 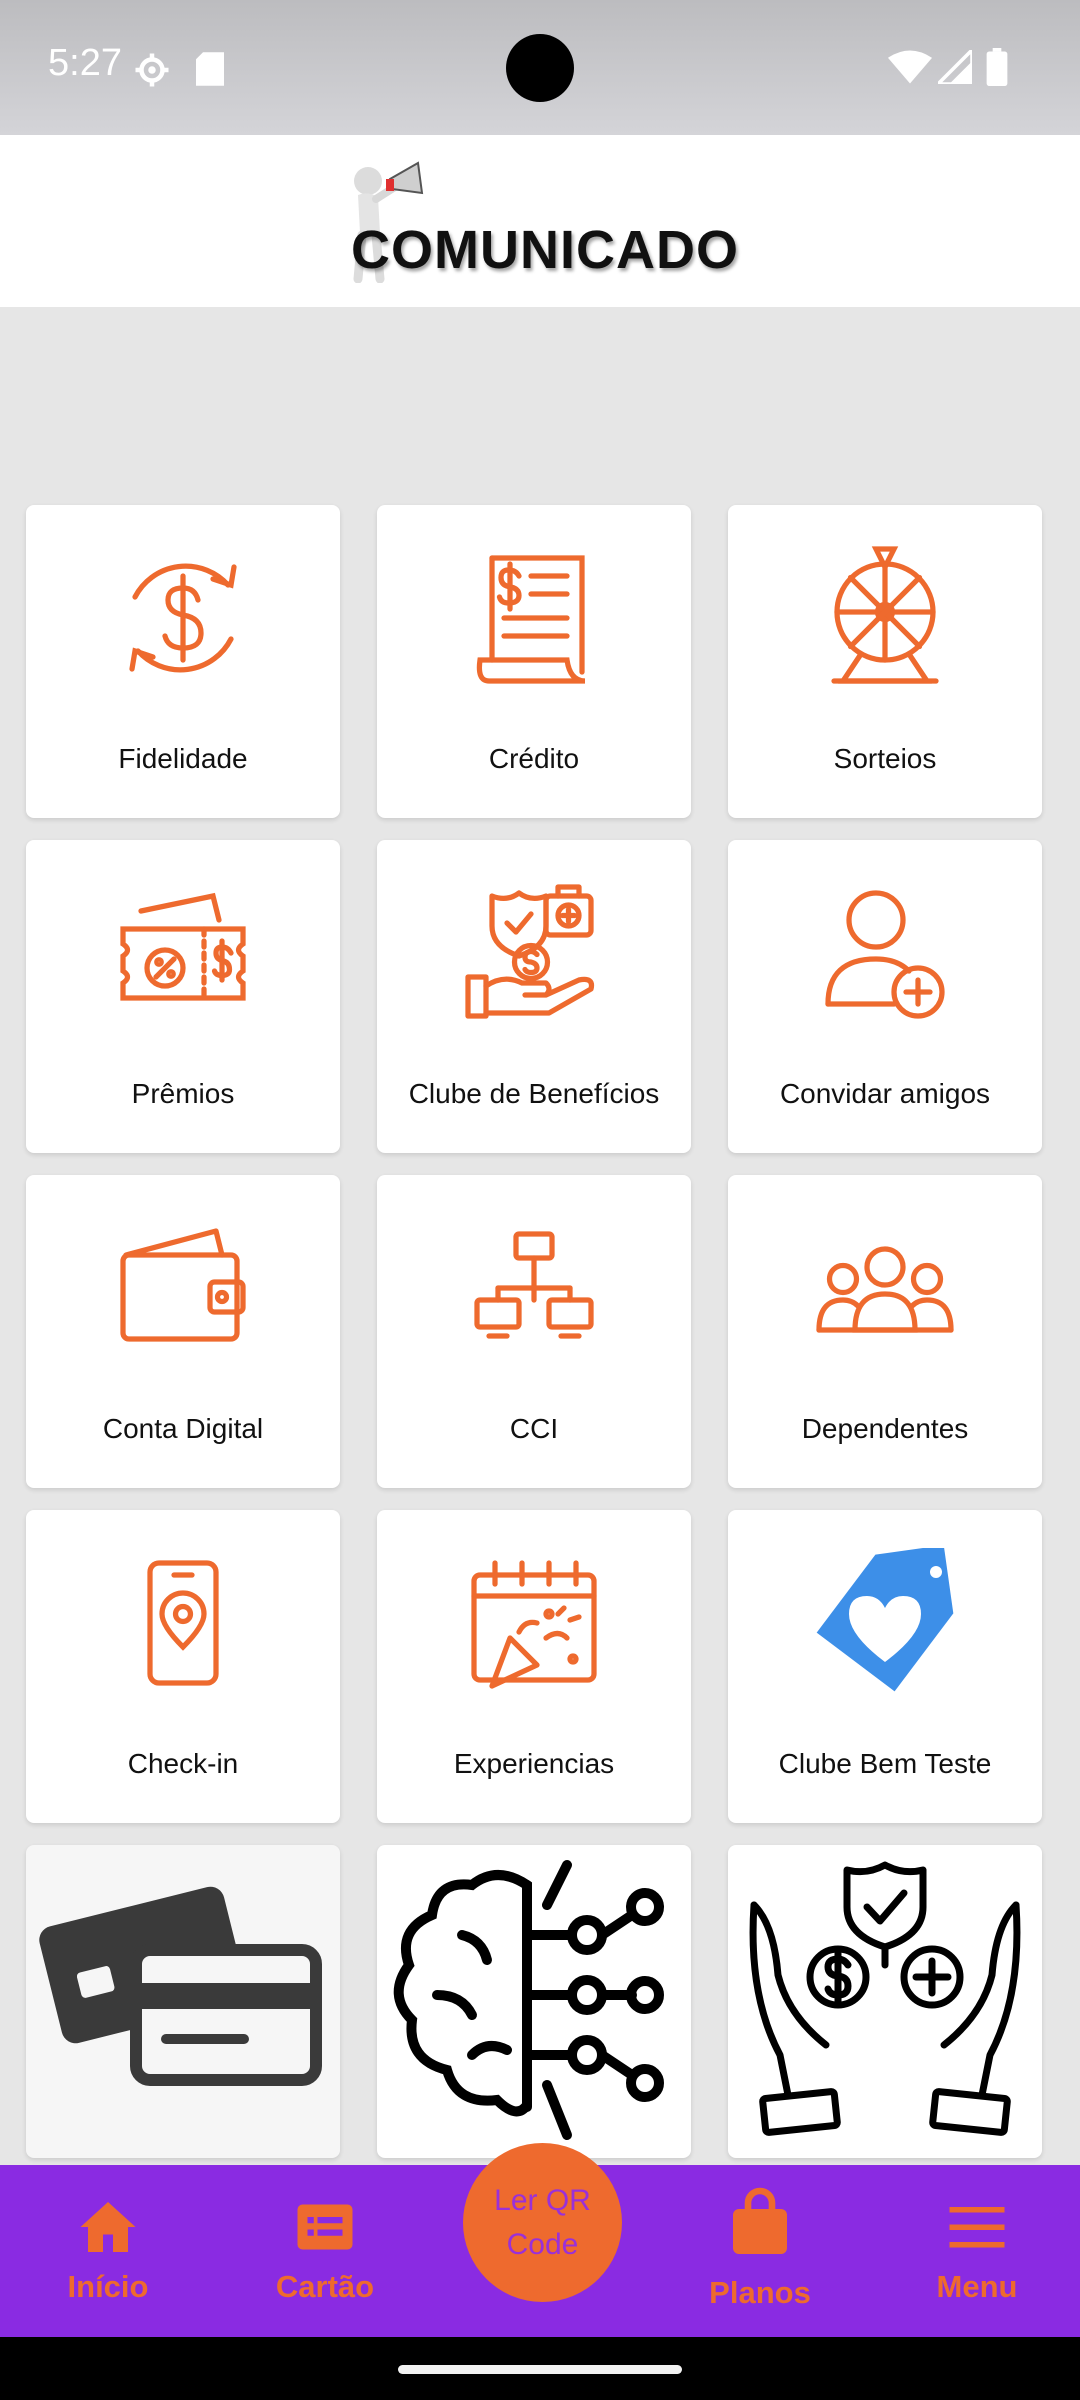 I want to click on heart-tag-icon, so click(x=885, y=1620).